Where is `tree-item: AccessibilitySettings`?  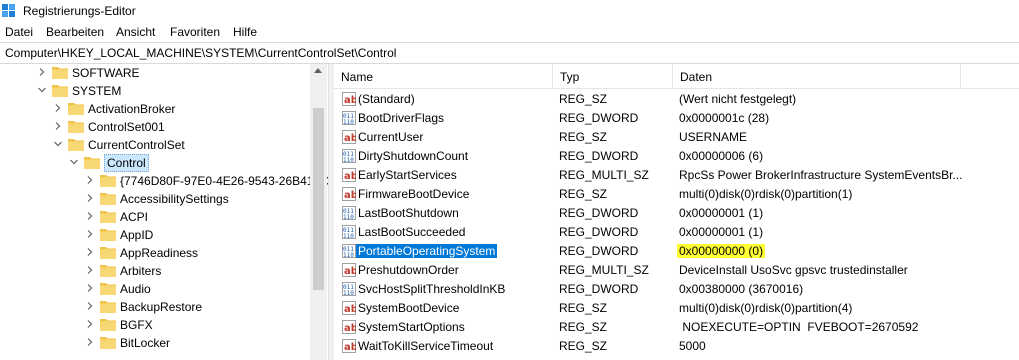
tree-item: AccessibilitySettings is located at coordinates (164, 199).